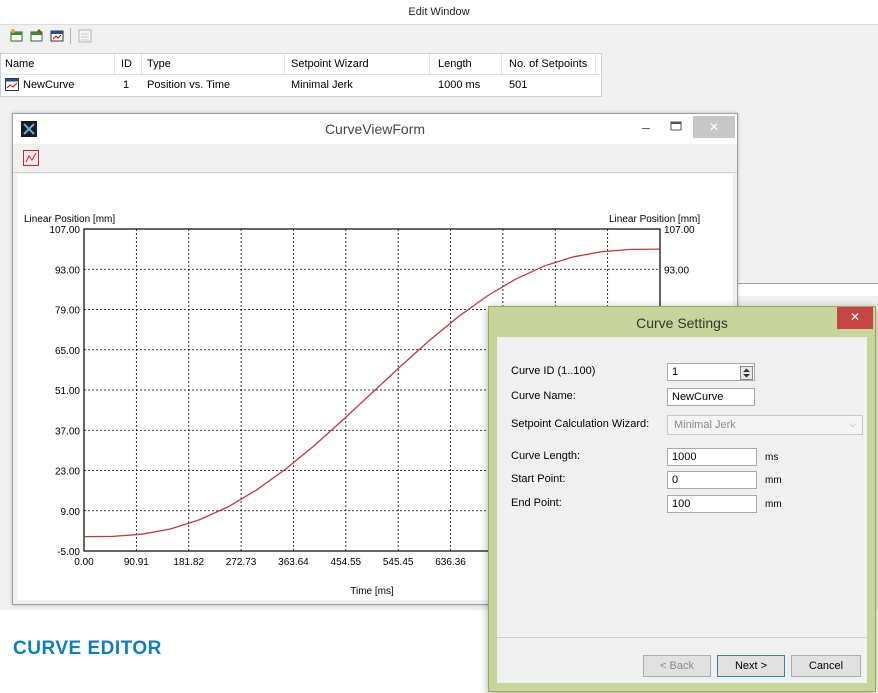  I want to click on curve-properties-icon, so click(37, 36).